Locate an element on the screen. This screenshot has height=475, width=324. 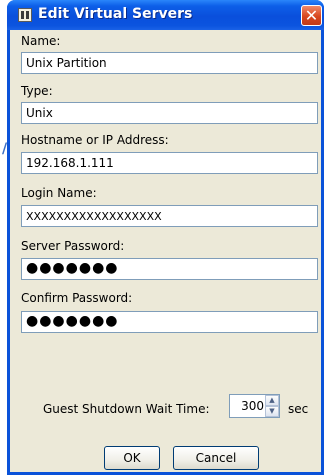
close-button: ✕ is located at coordinates (311, 15).